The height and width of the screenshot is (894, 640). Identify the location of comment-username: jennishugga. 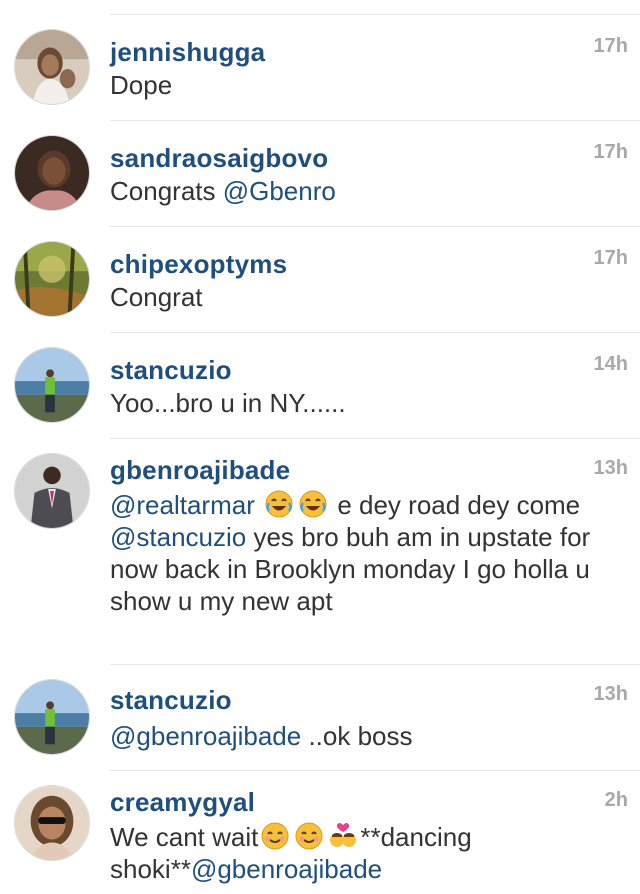
(187, 52).